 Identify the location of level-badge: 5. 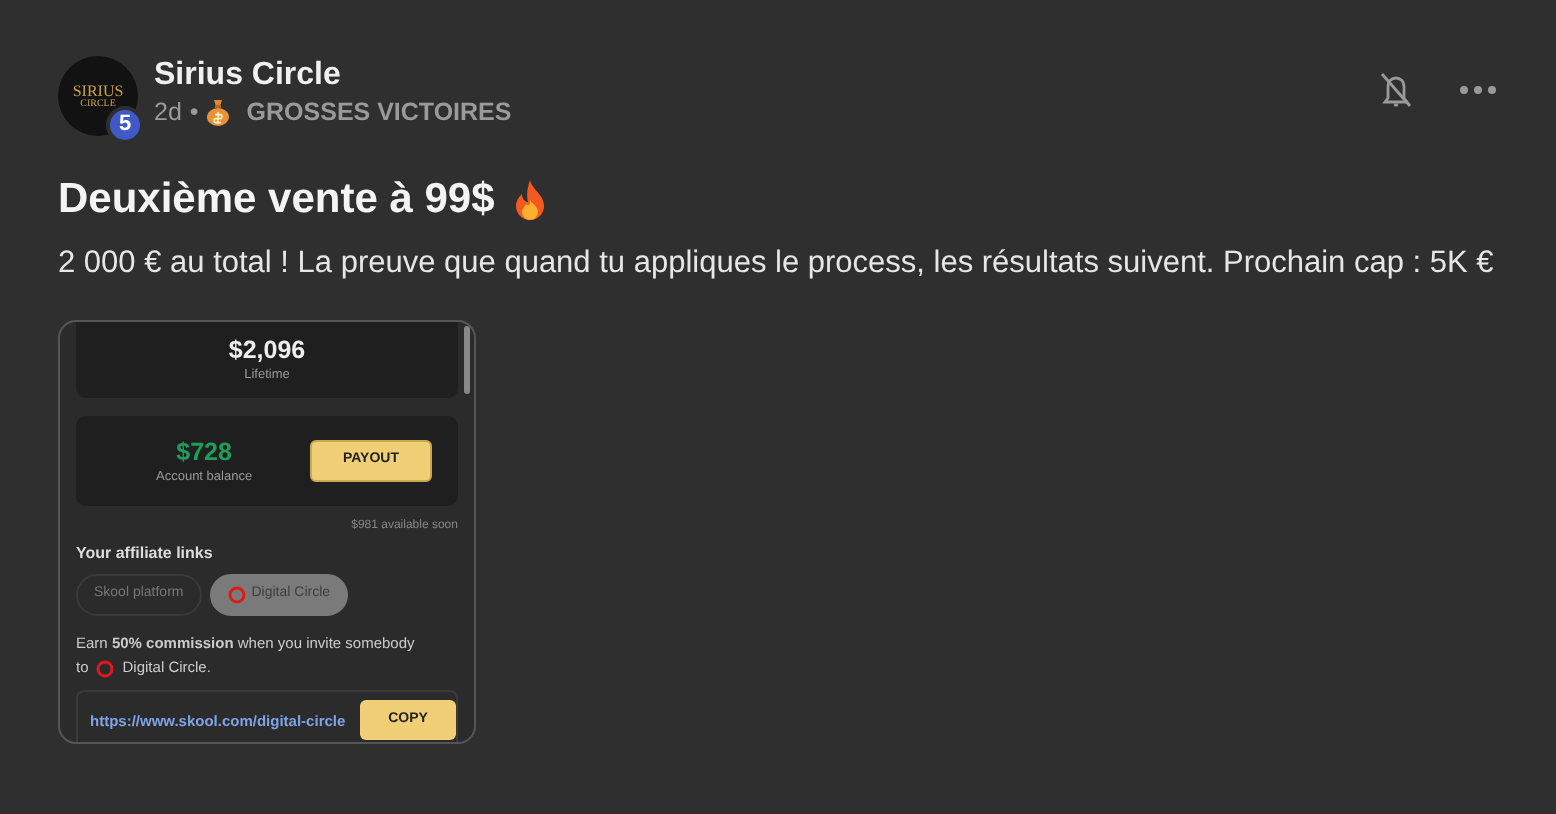
(125, 125).